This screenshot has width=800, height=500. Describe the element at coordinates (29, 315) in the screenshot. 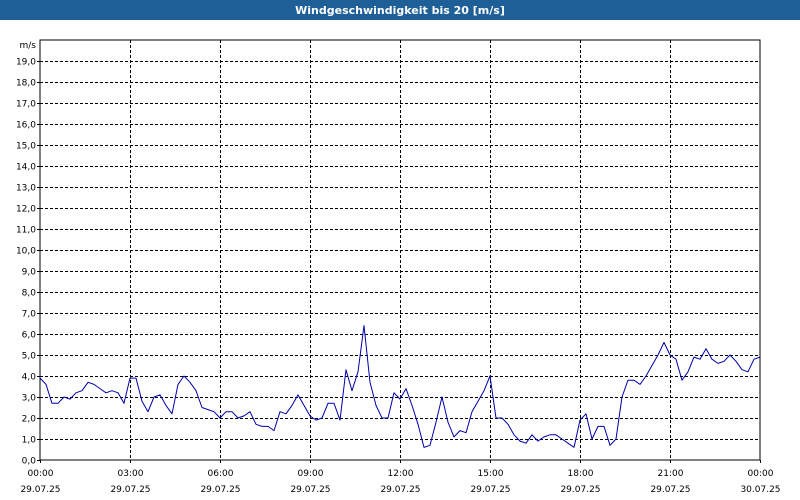

I see `y-tick-label: 7,0` at that location.